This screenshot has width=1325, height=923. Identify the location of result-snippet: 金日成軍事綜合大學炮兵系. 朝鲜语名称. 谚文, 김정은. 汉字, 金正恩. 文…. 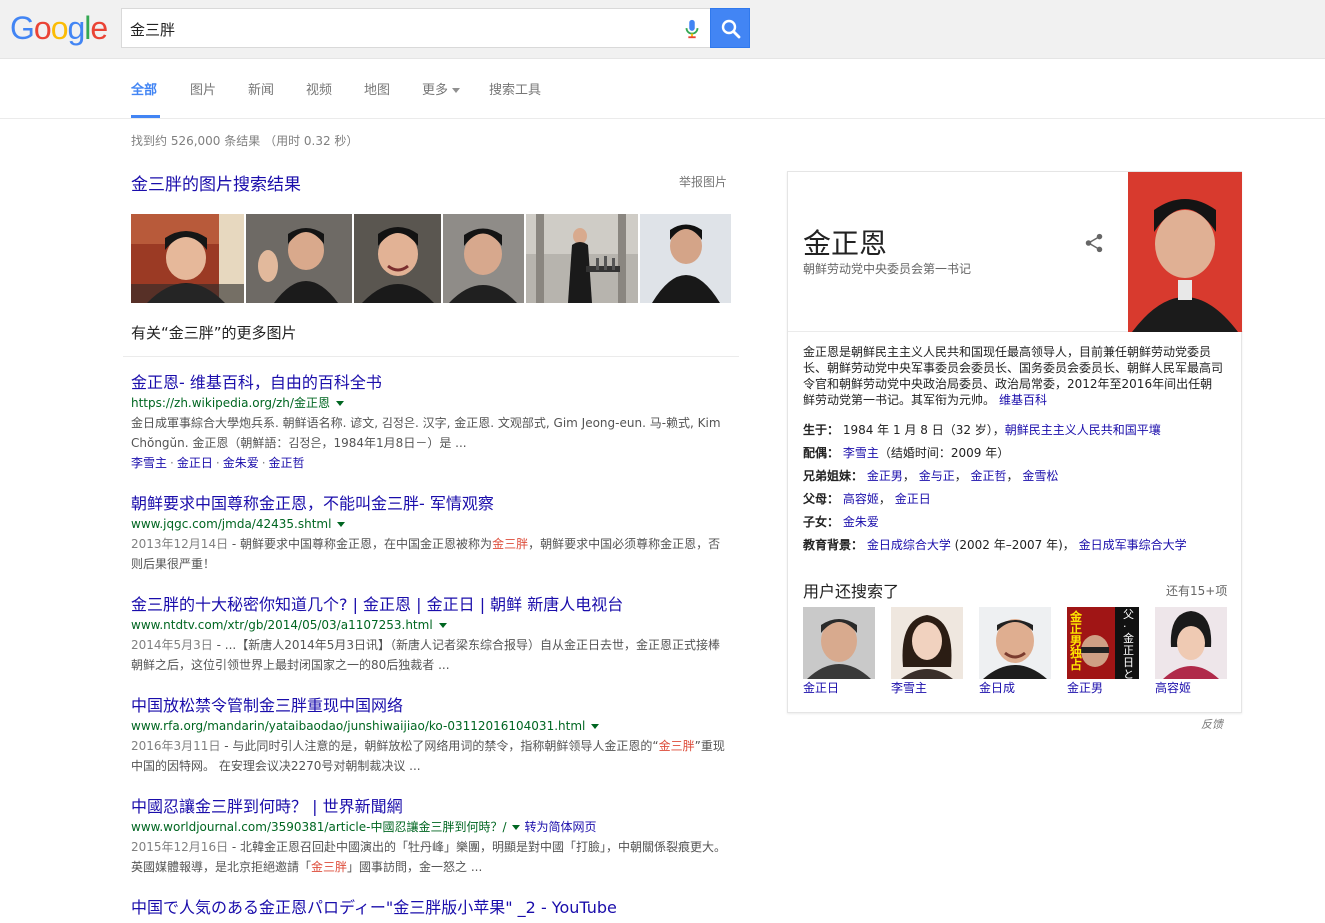
(426, 433).